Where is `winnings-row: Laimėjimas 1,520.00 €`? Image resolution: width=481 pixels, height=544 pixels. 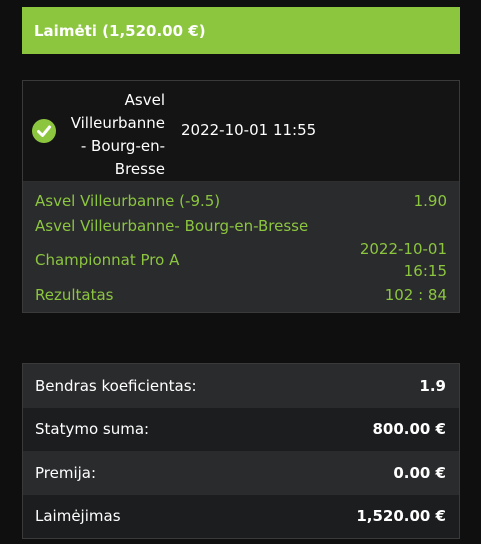
winnings-row: Laimėjimas 1,520.00 € is located at coordinates (241, 516).